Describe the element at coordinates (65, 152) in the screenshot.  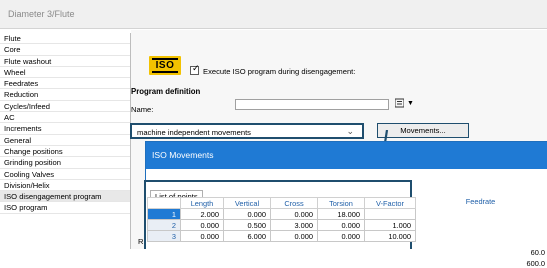
I see `sidebar-item-change-positions: Change positions` at that location.